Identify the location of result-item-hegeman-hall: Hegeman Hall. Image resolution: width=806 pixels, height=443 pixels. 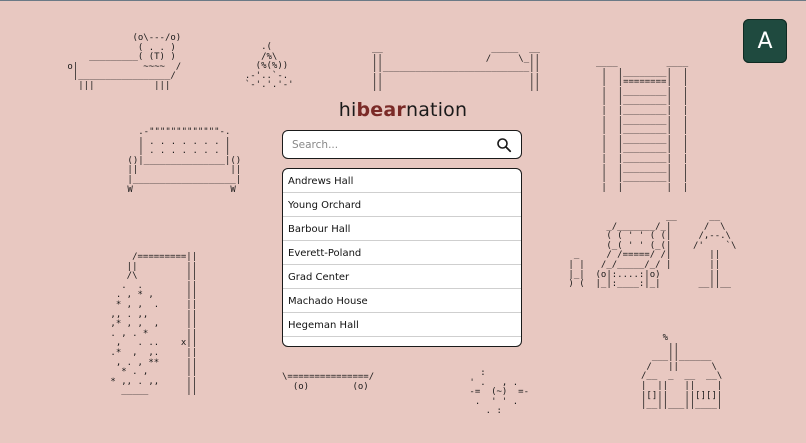
(402, 325).